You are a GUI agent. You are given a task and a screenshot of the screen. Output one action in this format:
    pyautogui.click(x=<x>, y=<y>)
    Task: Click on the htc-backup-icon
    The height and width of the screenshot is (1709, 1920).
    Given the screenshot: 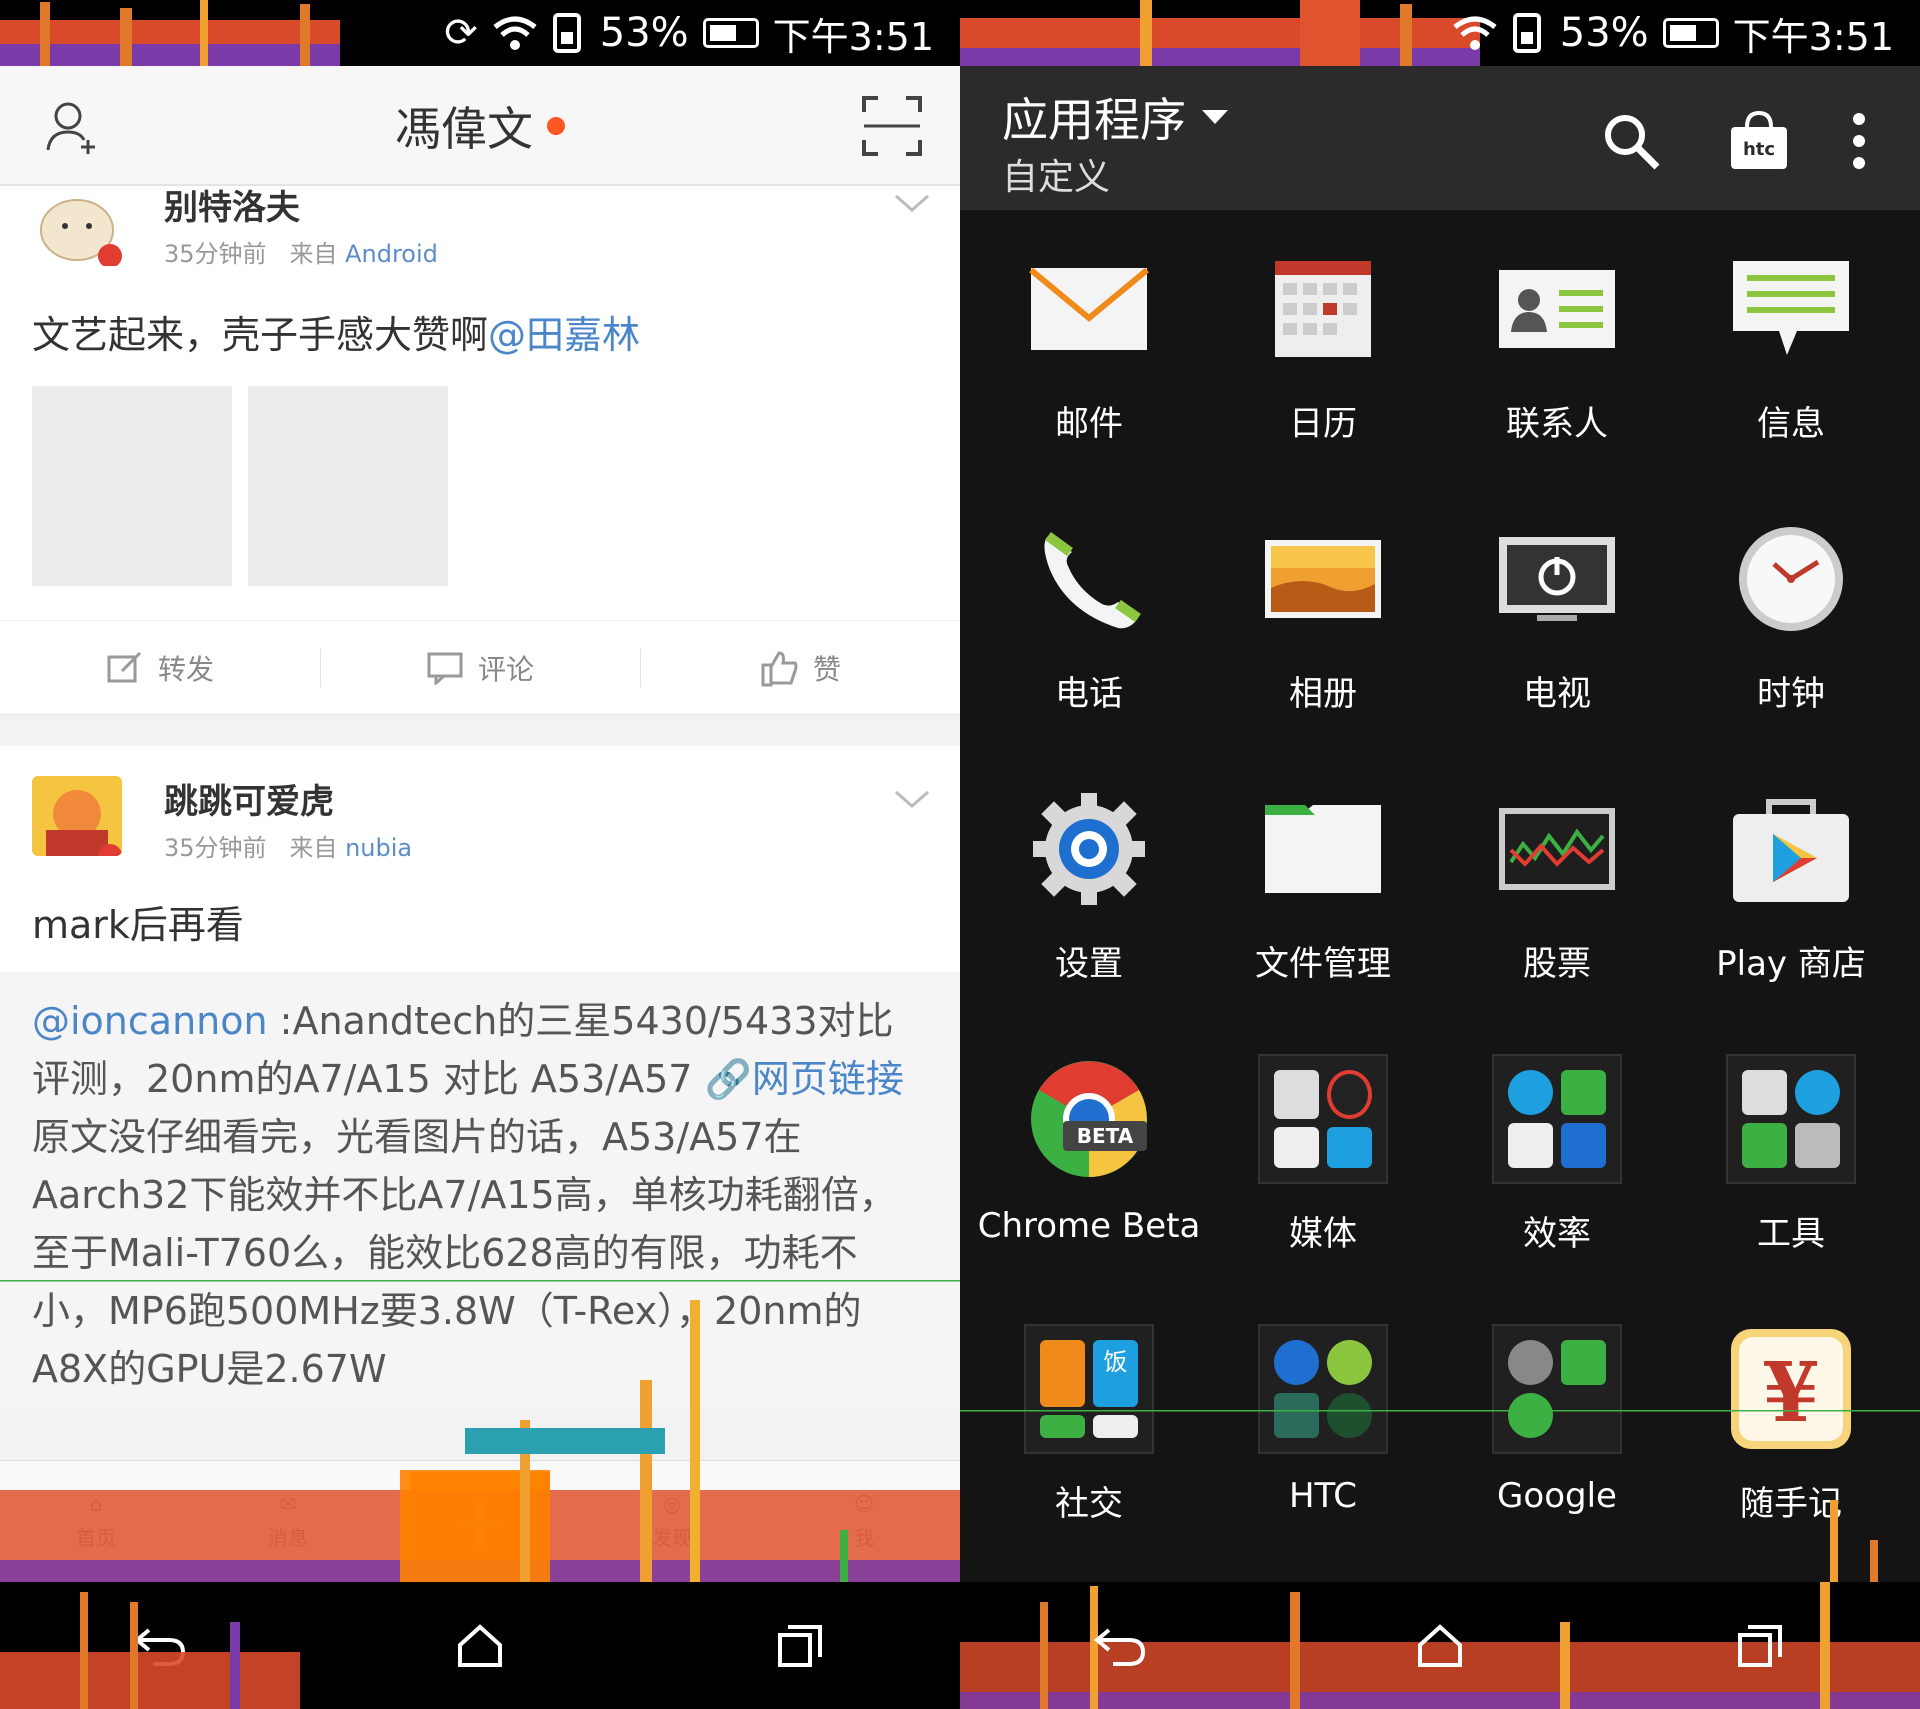 What is the action you would take?
    pyautogui.click(x=1349, y=1362)
    